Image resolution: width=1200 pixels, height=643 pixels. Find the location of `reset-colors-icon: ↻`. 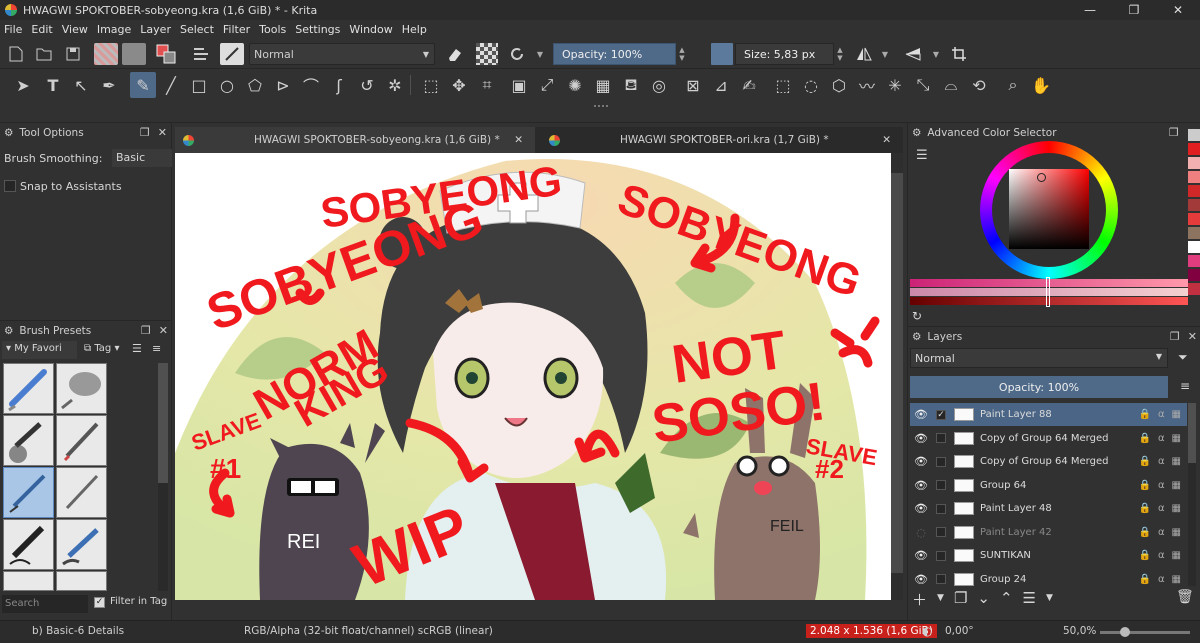

reset-colors-icon: ↻ is located at coordinates (917, 316).